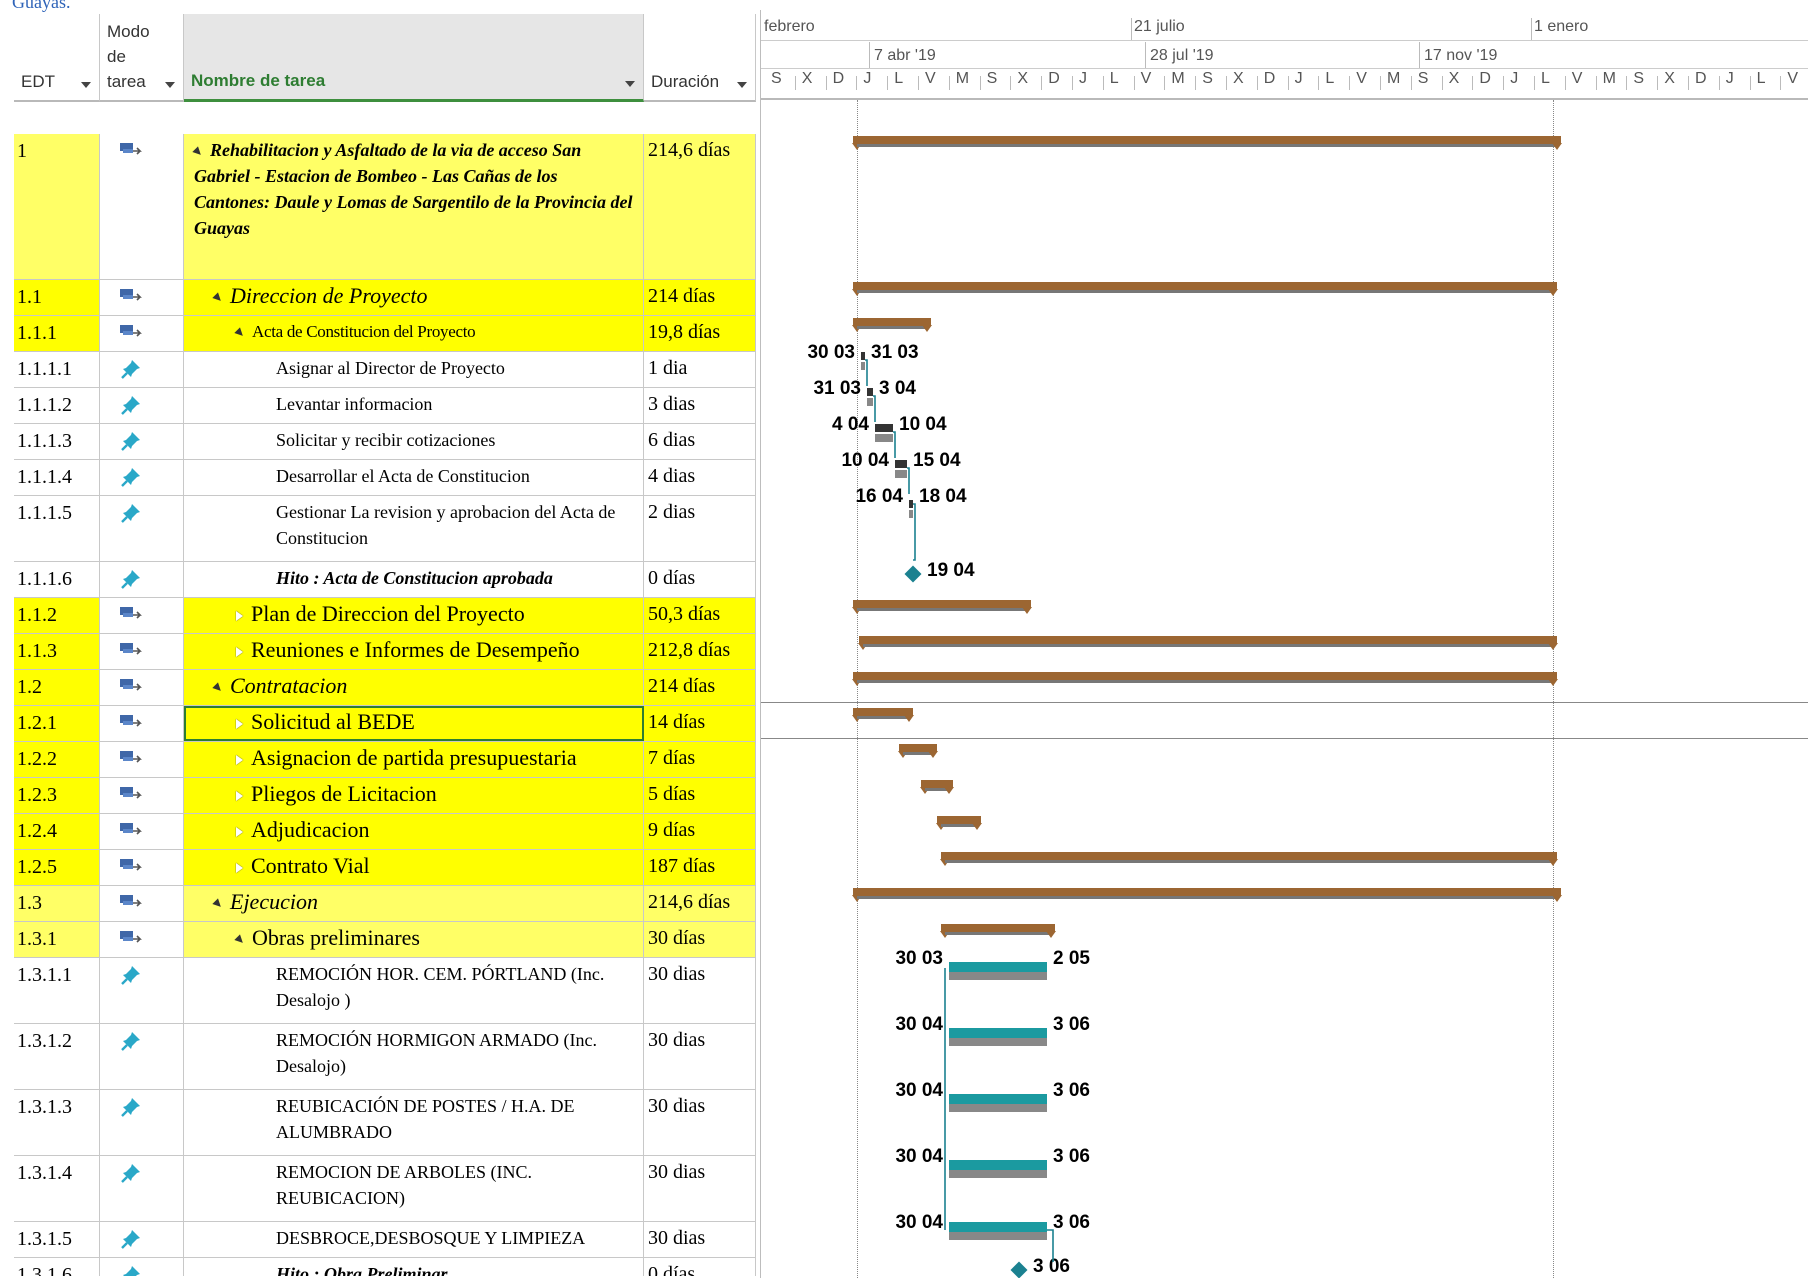 The height and width of the screenshot is (1278, 1808). I want to click on table-row: 1.3.1.6 Hito : Obra Preliminar 0 días, so click(385, 1267).